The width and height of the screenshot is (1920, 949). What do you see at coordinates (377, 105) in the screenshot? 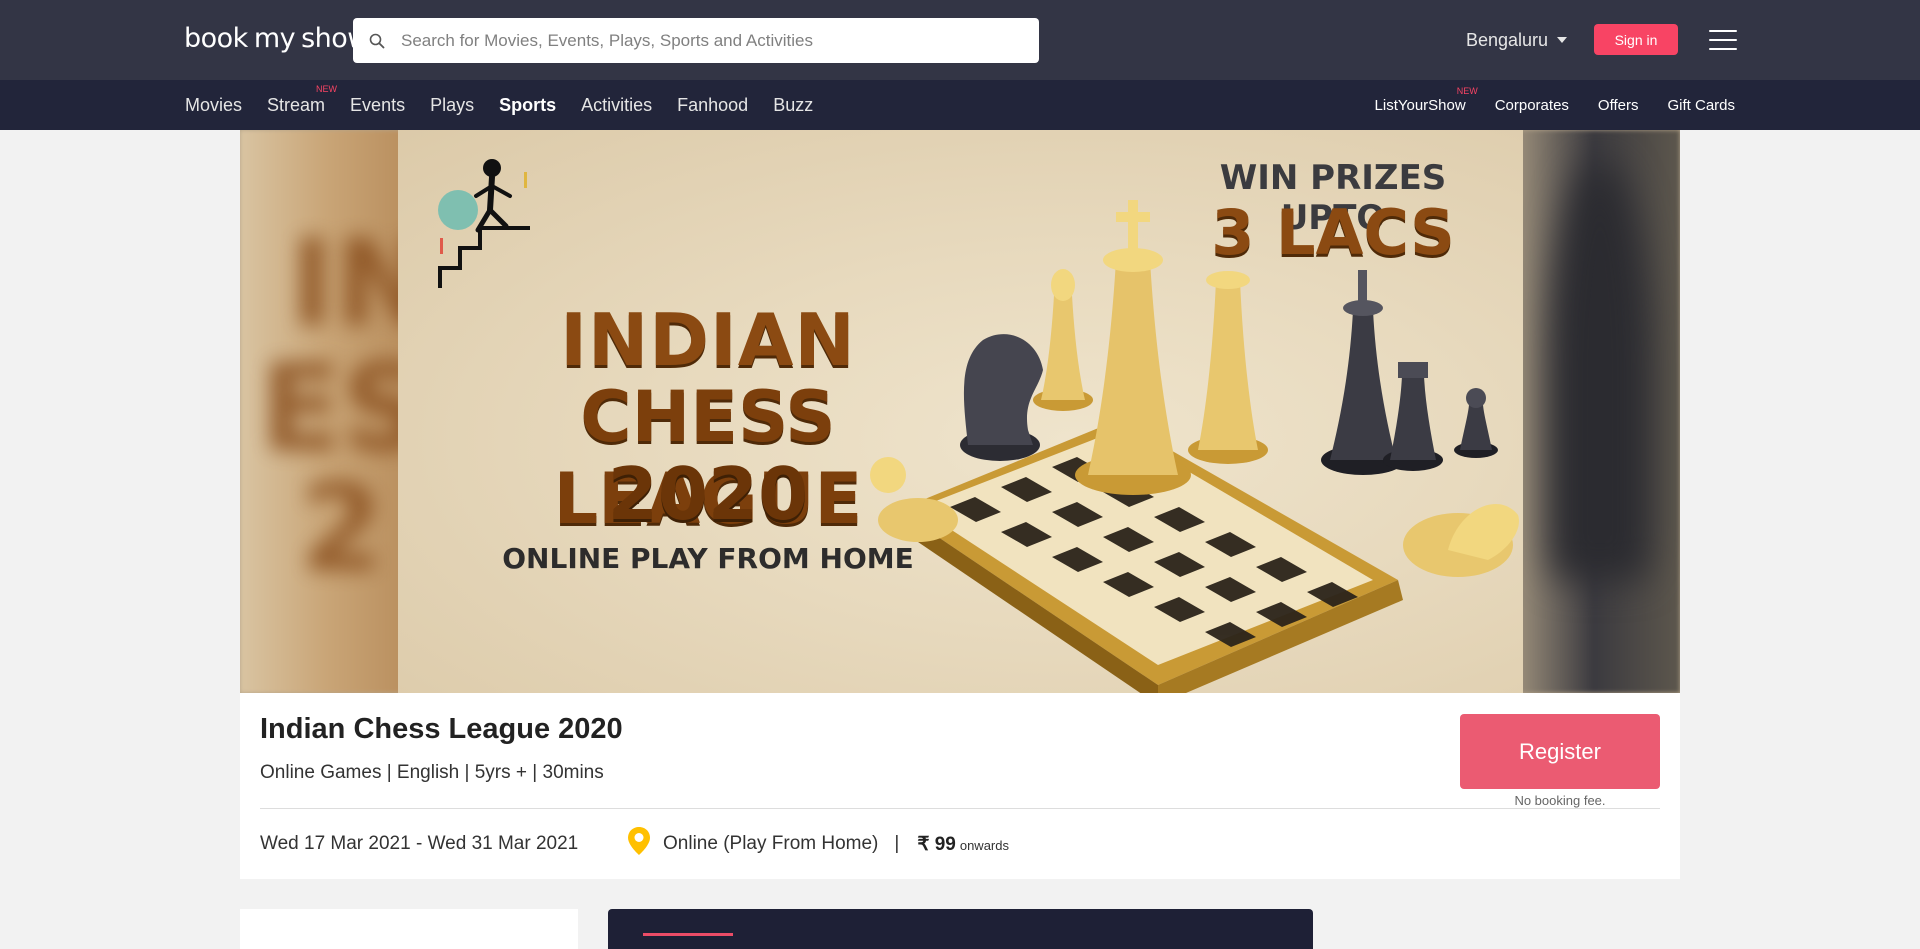
I see `nav-item-events: Events` at bounding box center [377, 105].